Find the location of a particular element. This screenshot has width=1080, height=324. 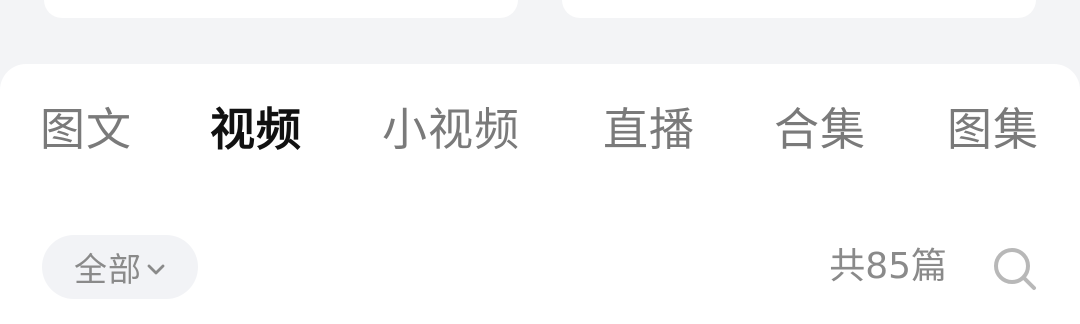

chevron-down-icon is located at coordinates (156, 267).